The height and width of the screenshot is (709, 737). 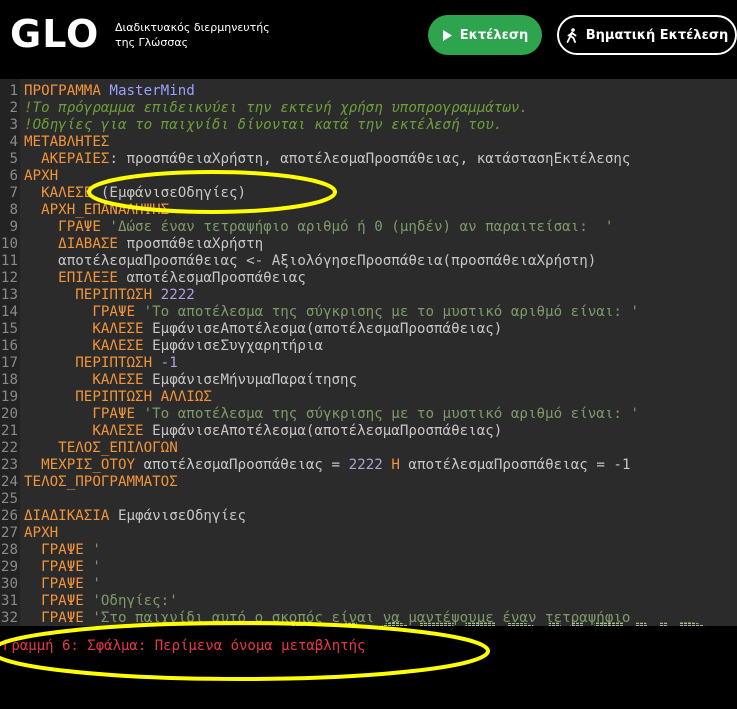 I want to click on code-token: ΔΙΑΒΑΣΕ, so click(x=88, y=244).